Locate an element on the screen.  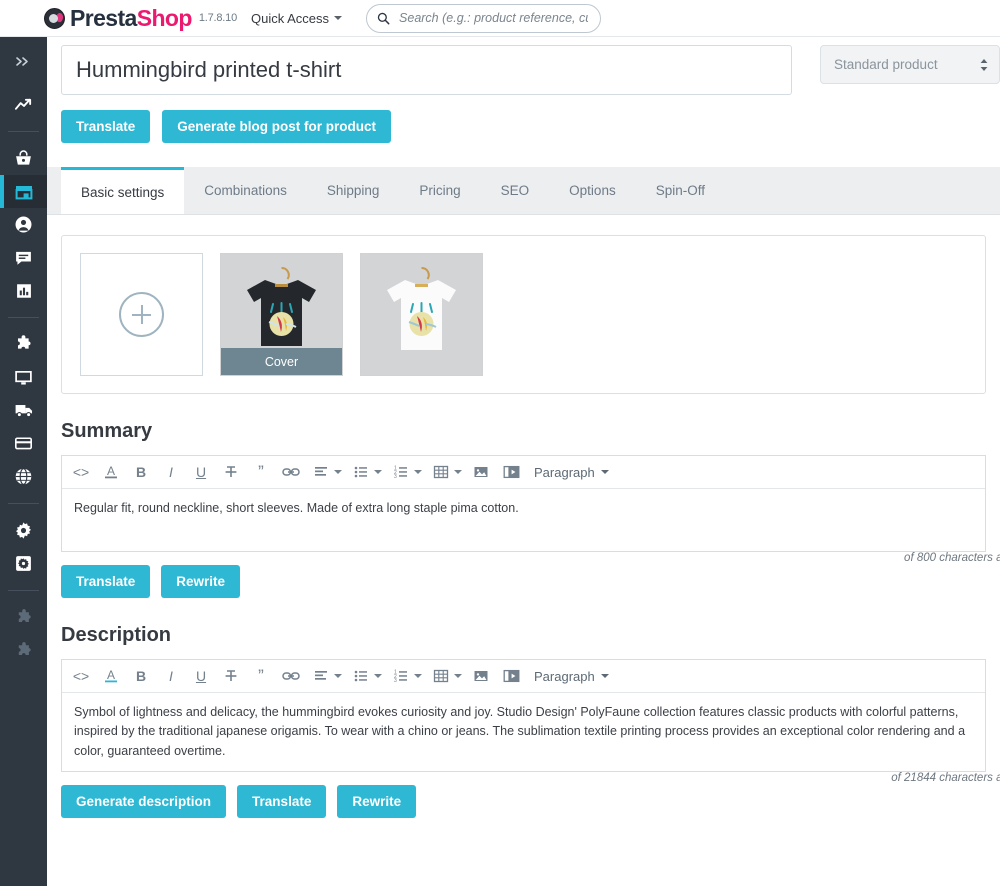
tab-shipping: Shipping is located at coordinates (353, 190).